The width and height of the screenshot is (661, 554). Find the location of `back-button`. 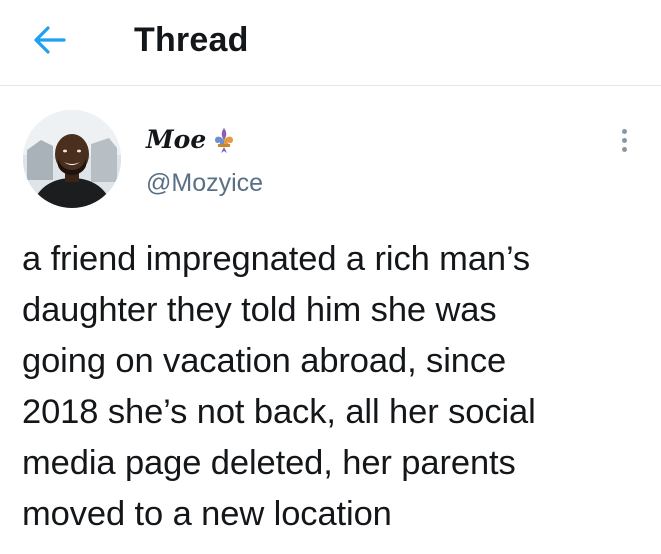

back-button is located at coordinates (50, 40).